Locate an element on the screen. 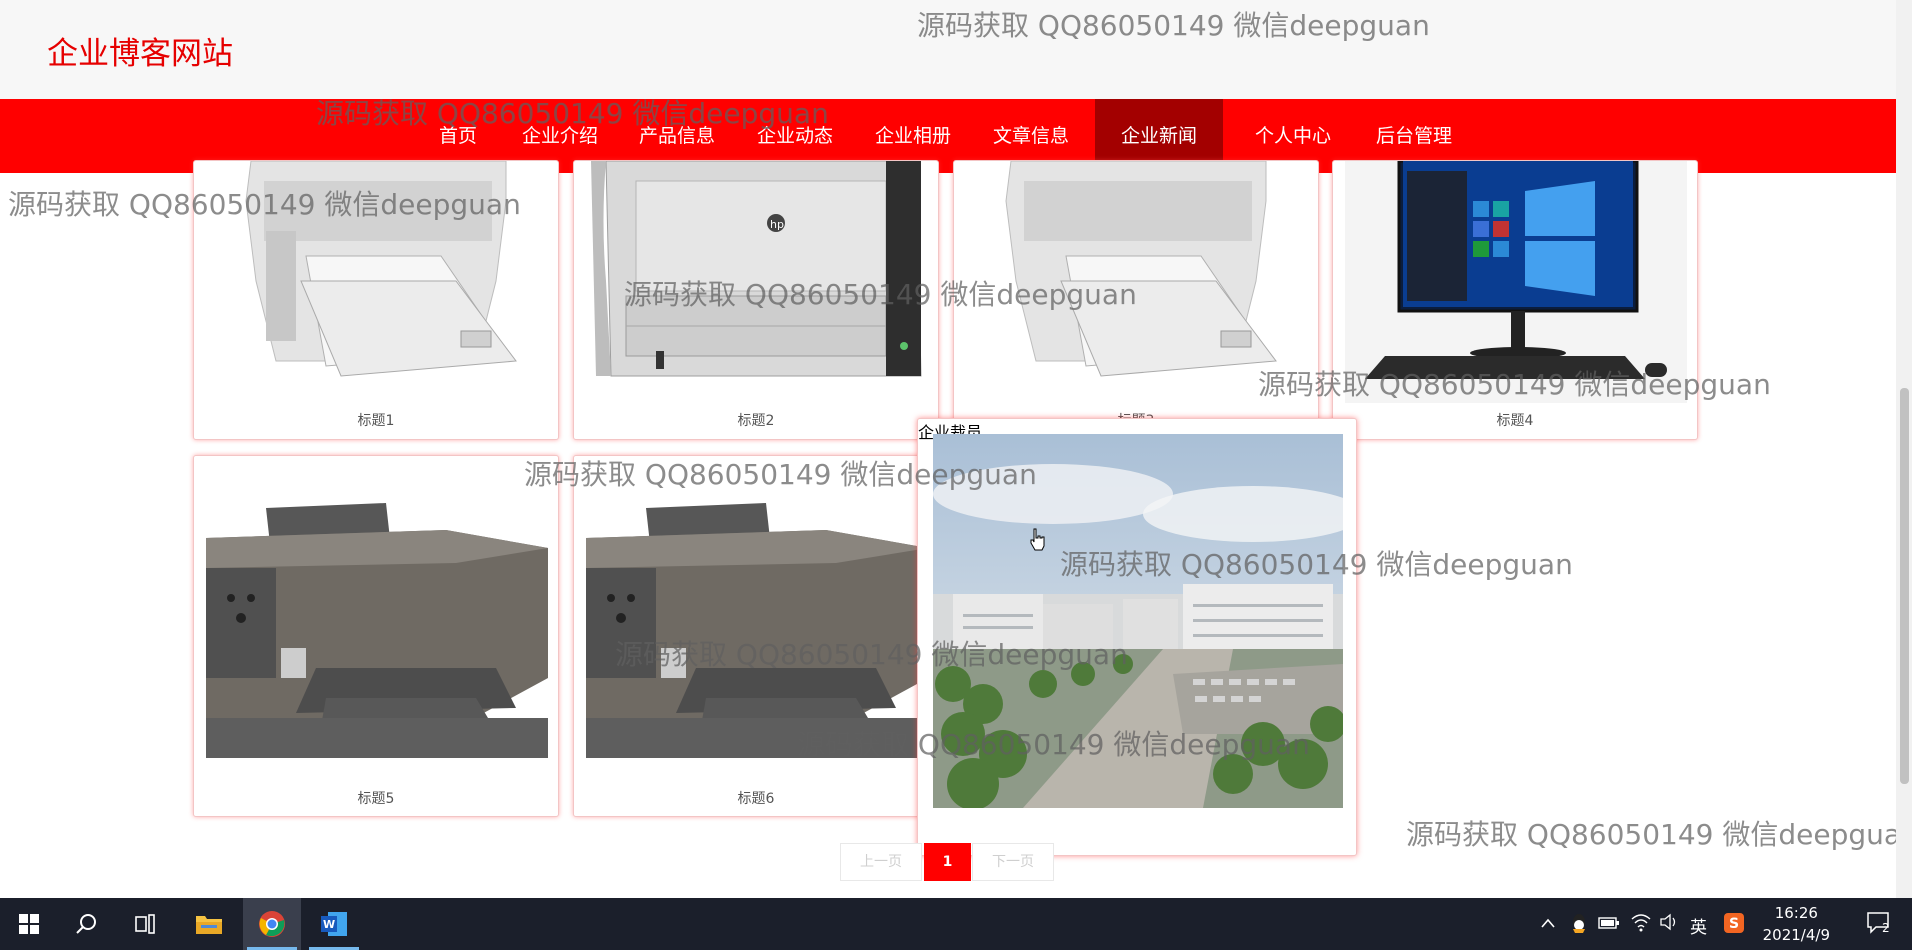 The height and width of the screenshot is (950, 1912). scrollbar-thumb is located at coordinates (1904, 586).